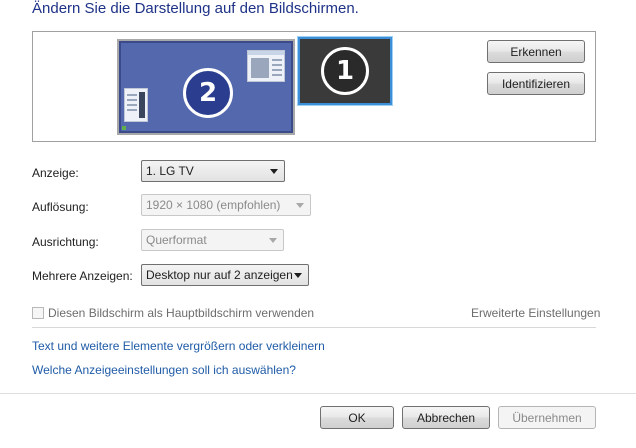 The height and width of the screenshot is (448, 636). What do you see at coordinates (536, 51) in the screenshot?
I see `detect-button: Erkennen` at bounding box center [536, 51].